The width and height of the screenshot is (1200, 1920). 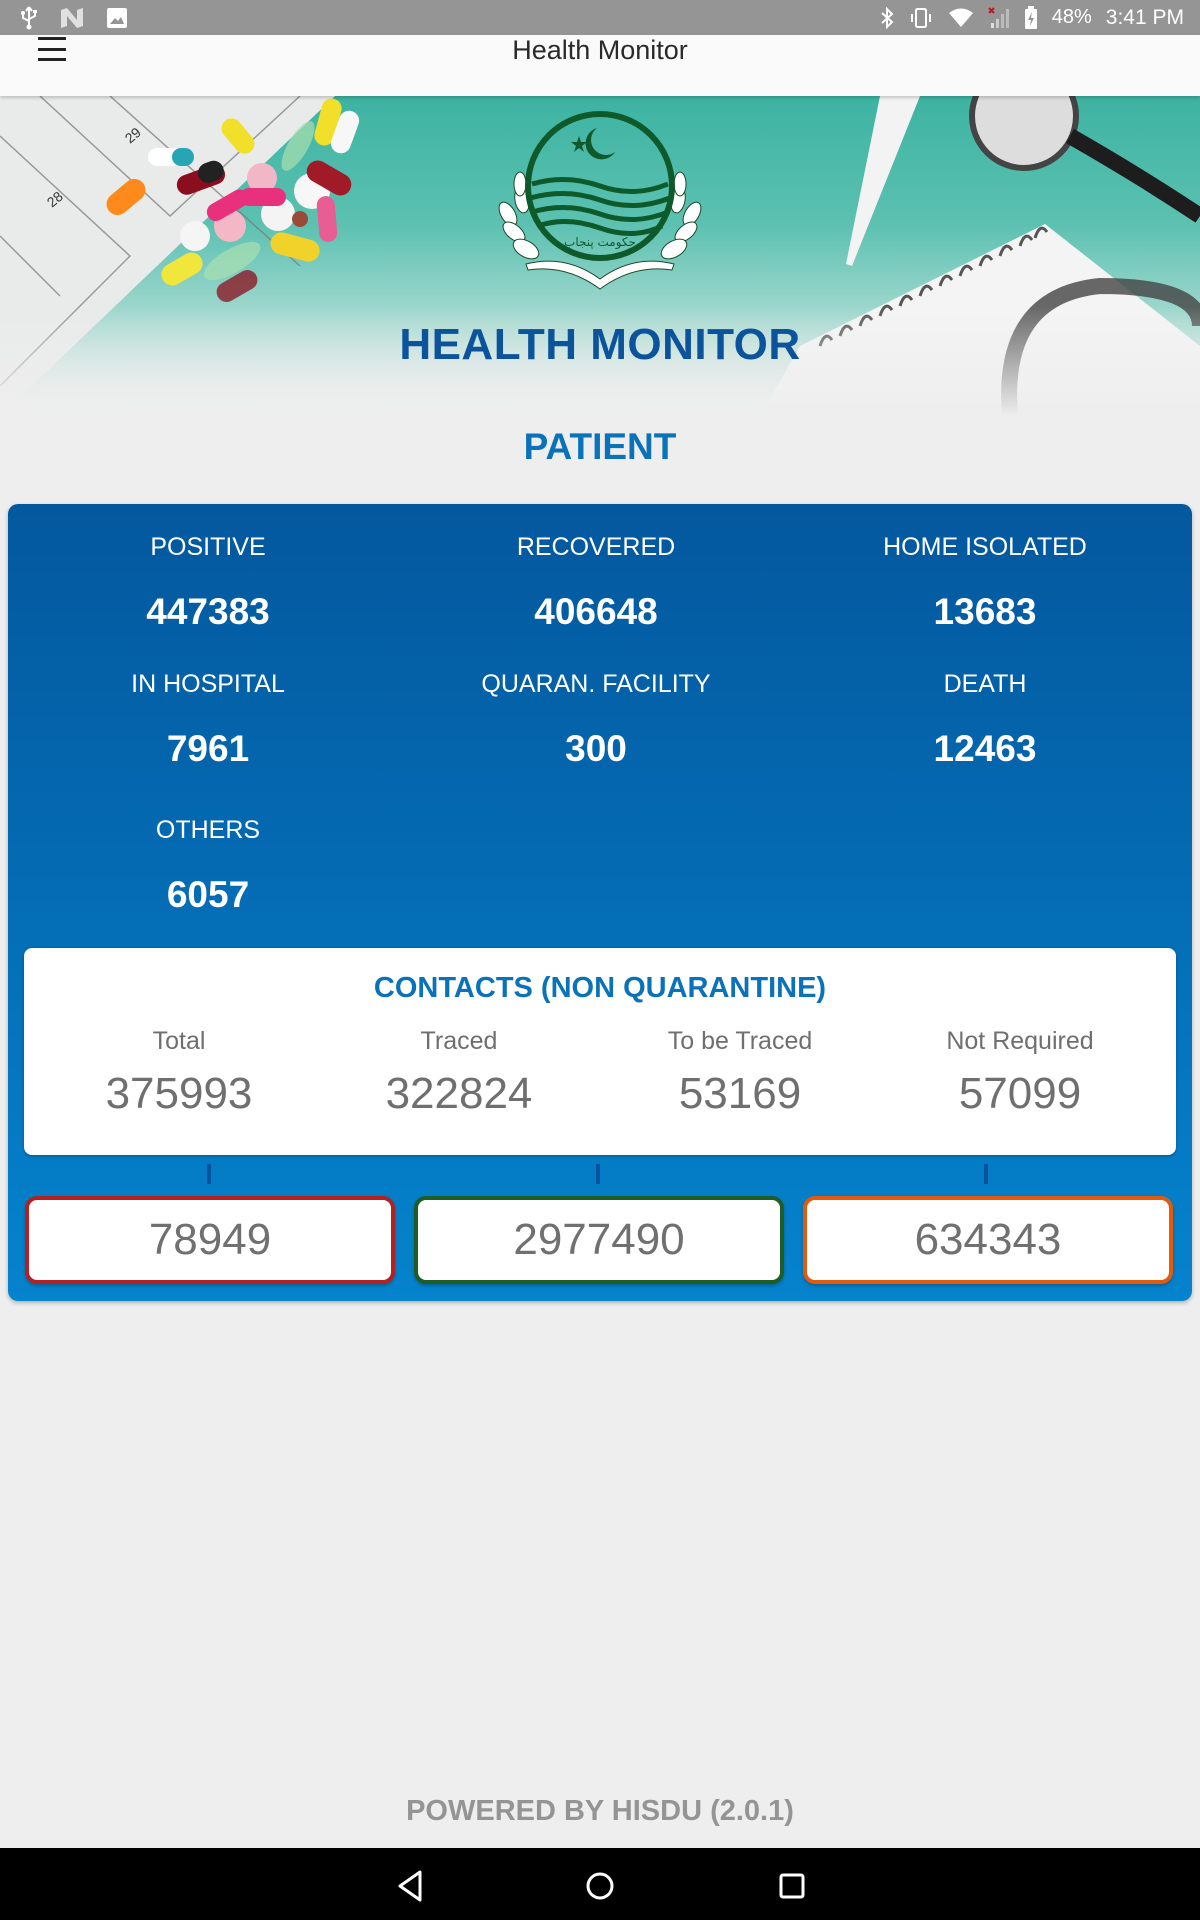 I want to click on recents-icon, so click(x=792, y=1886).